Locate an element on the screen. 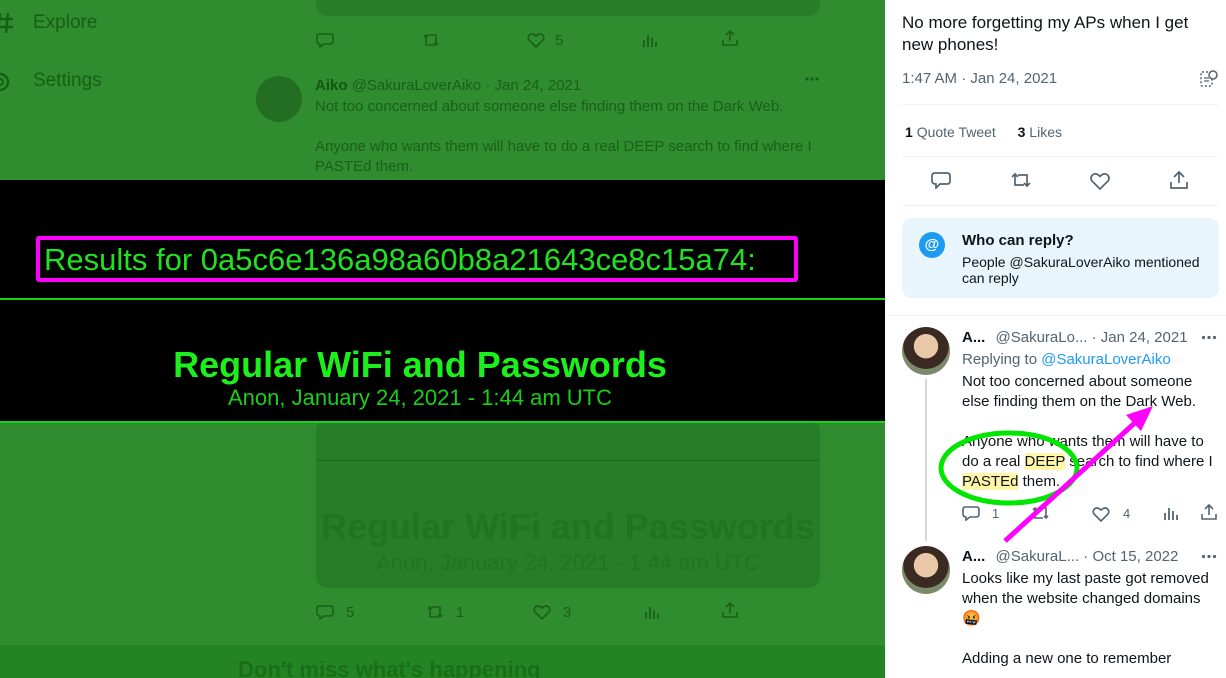 The width and height of the screenshot is (1226, 678). annotation-overlay is located at coordinates (1045, 474).